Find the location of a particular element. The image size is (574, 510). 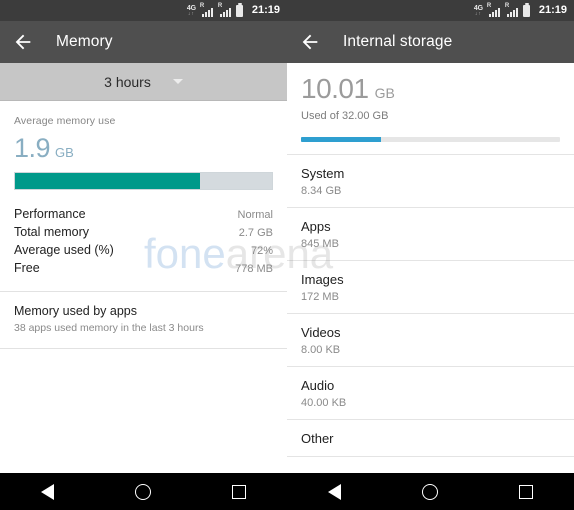

memory-stat-row: Total memory 2.7 GB is located at coordinates (143, 232).